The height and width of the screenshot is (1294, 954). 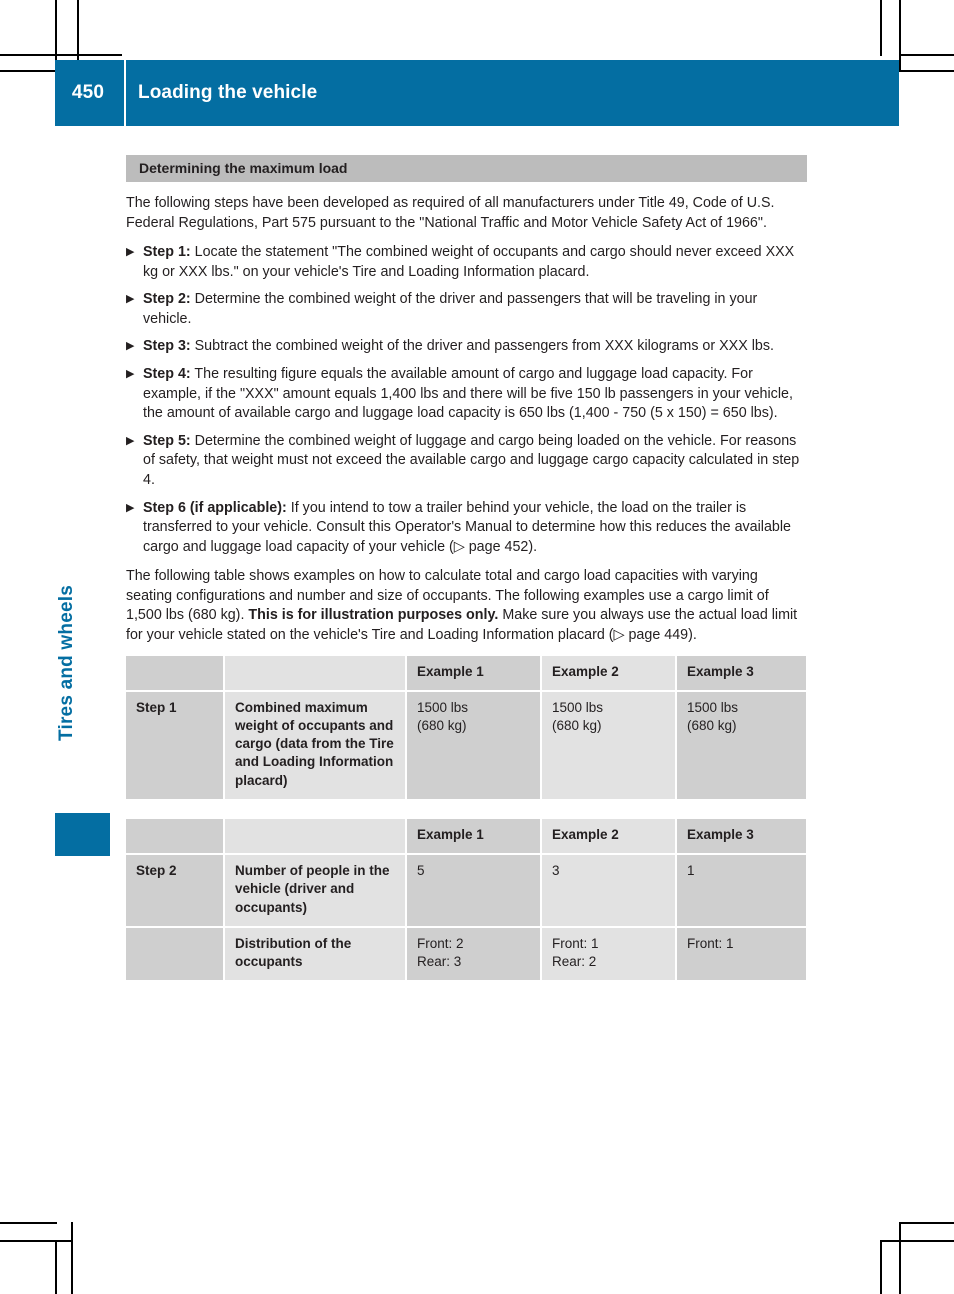 What do you see at coordinates (78, 30) in the screenshot?
I see `crop-mark-top-left-vertical-inner` at bounding box center [78, 30].